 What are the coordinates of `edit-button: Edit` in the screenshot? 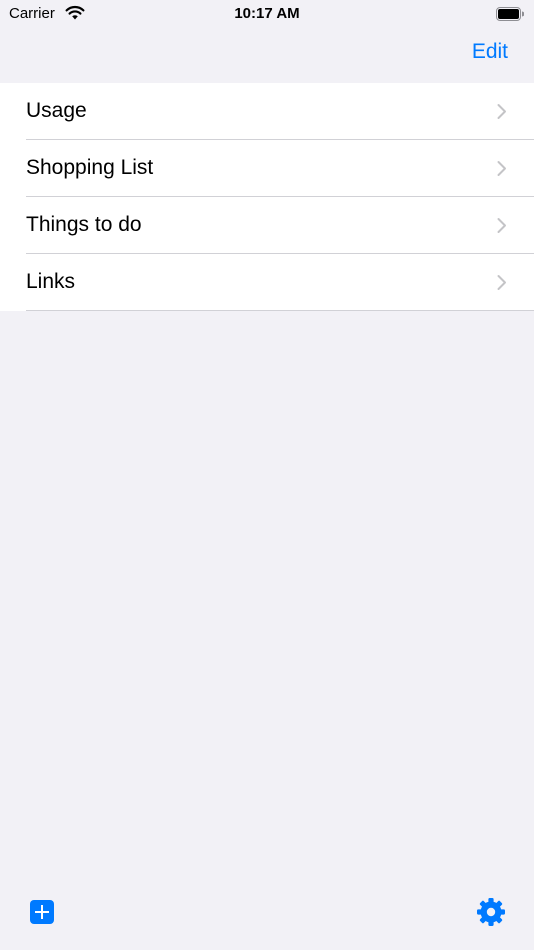 It's located at (490, 52).